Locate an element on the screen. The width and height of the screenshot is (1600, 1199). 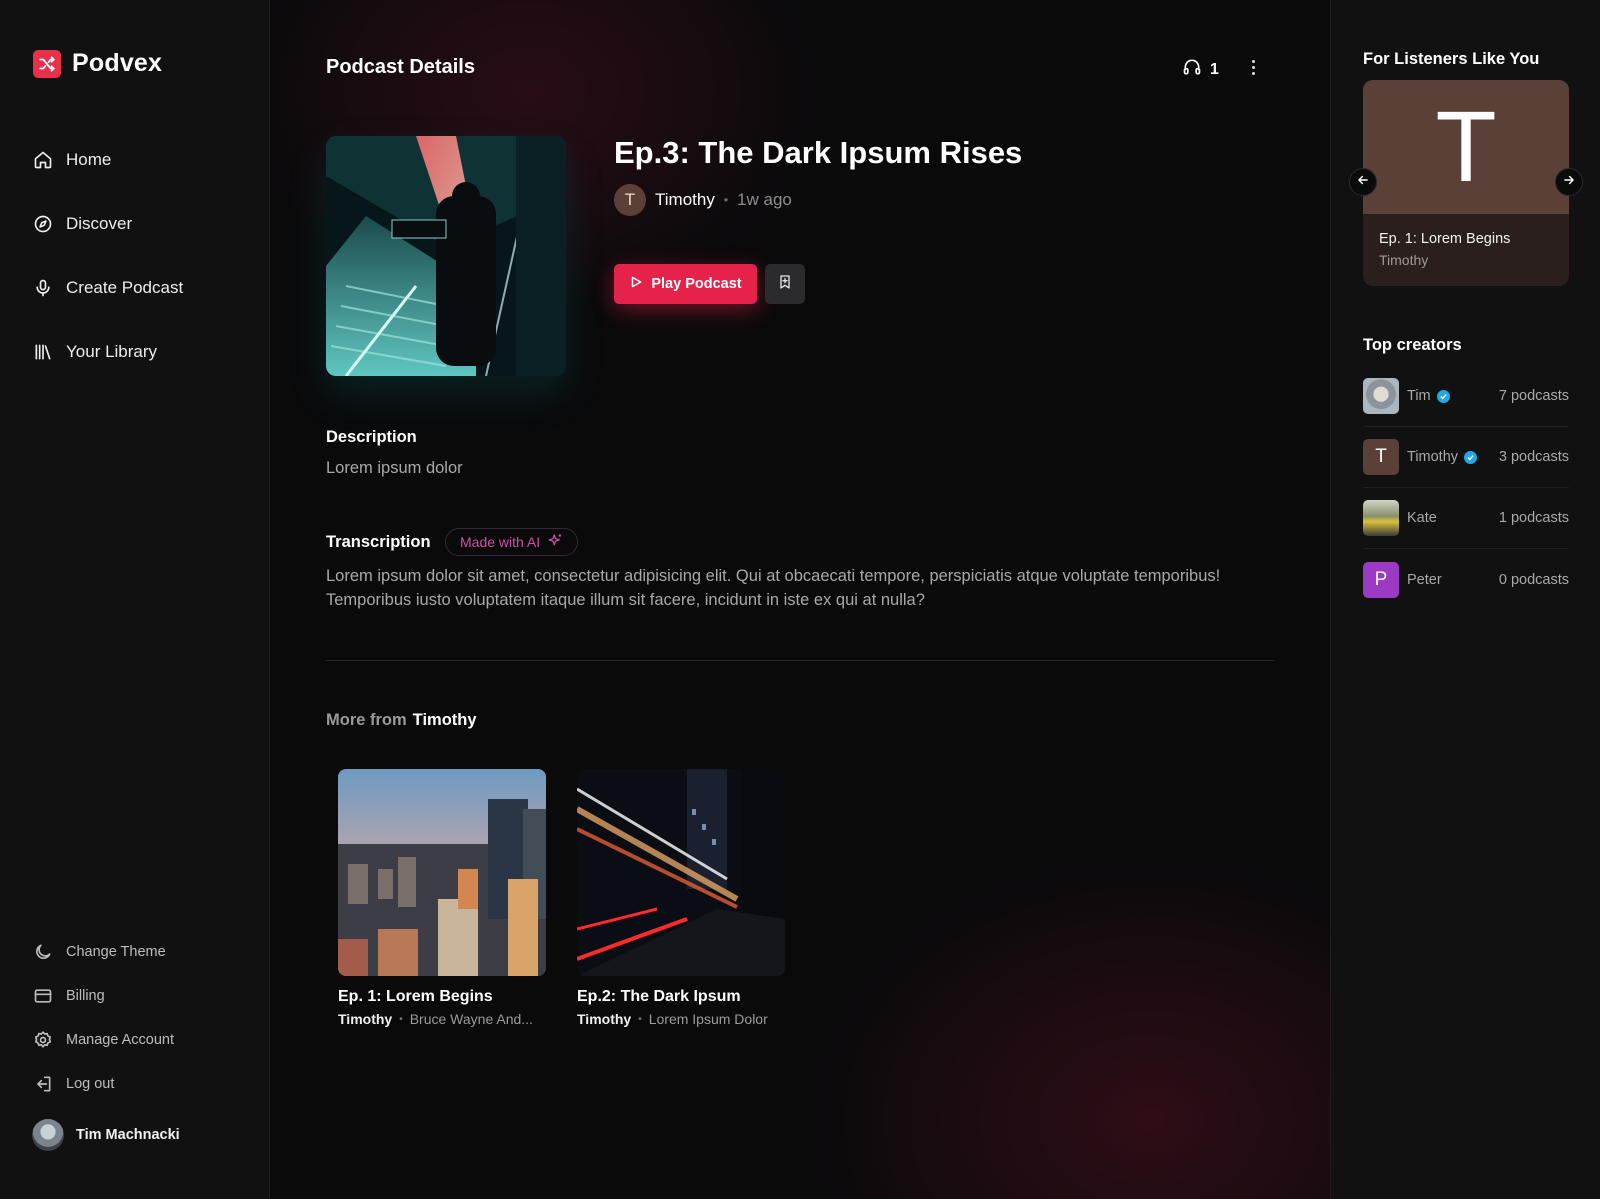
episode-meta: T Timothy • 1w ago is located at coordinates (703, 200).